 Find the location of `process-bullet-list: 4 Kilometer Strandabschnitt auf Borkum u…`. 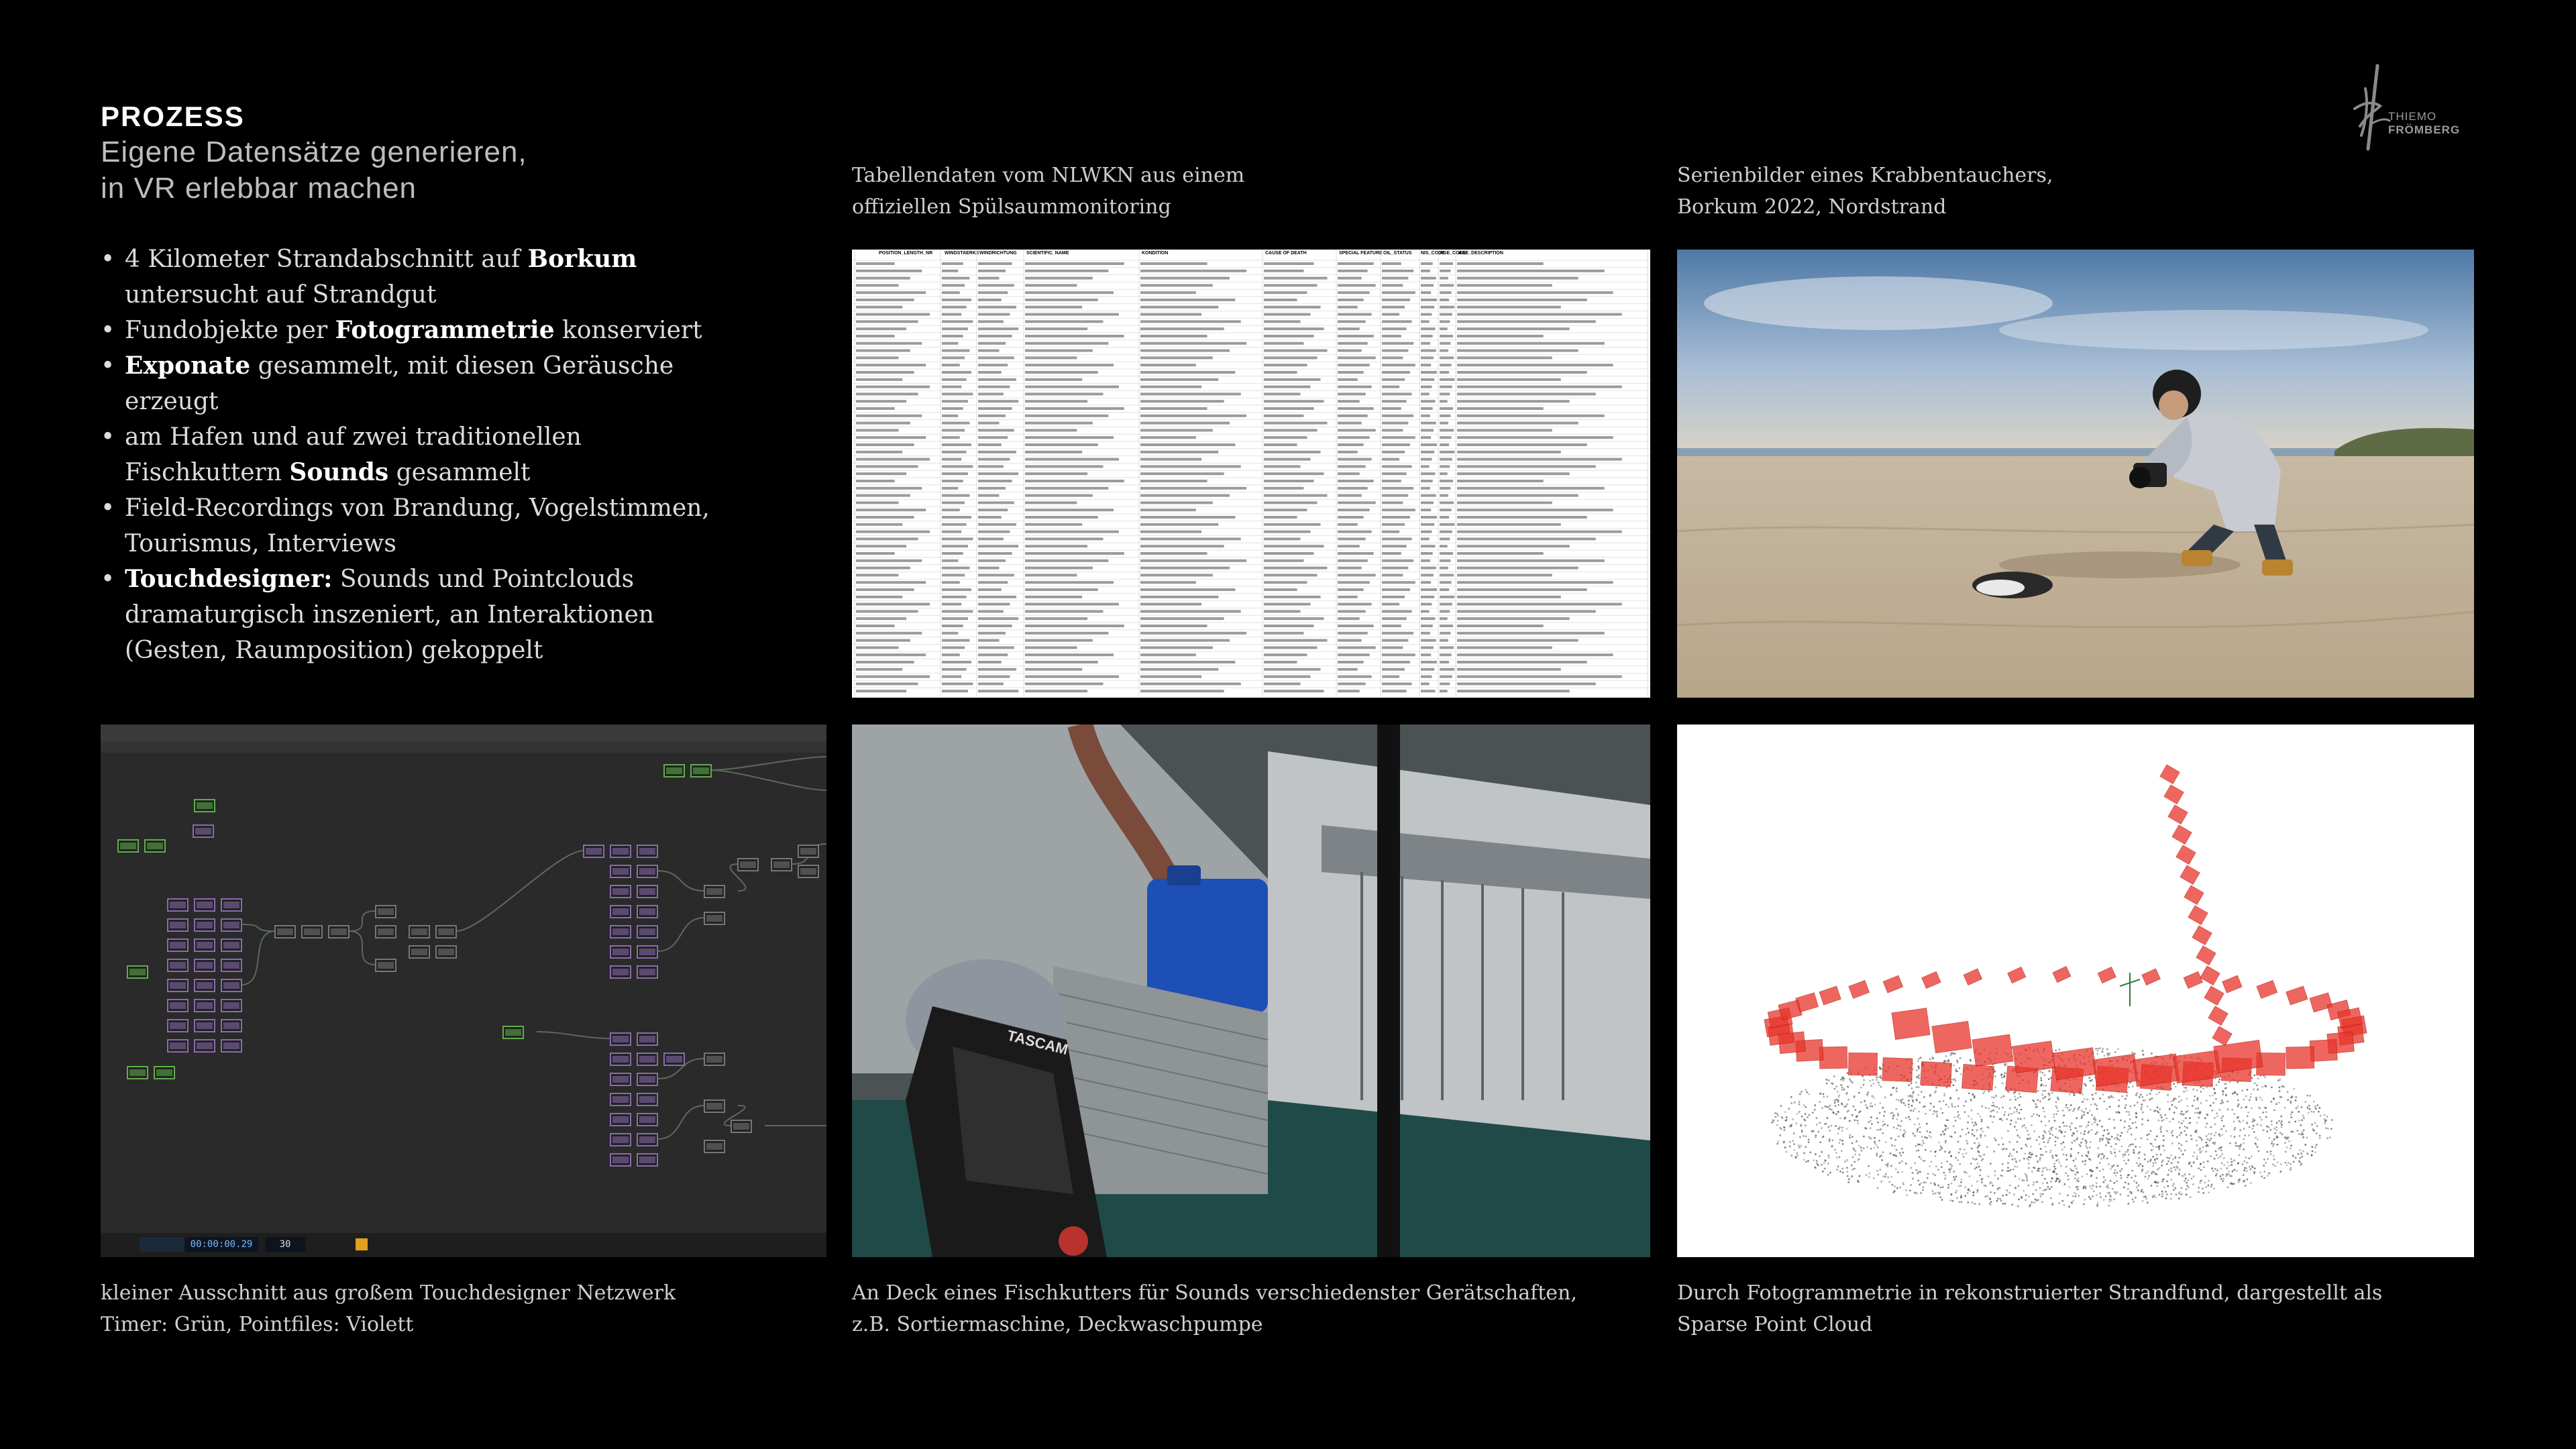

process-bullet-list: 4 Kilometer Strandabschnitt auf Borkum u… is located at coordinates (423, 454).